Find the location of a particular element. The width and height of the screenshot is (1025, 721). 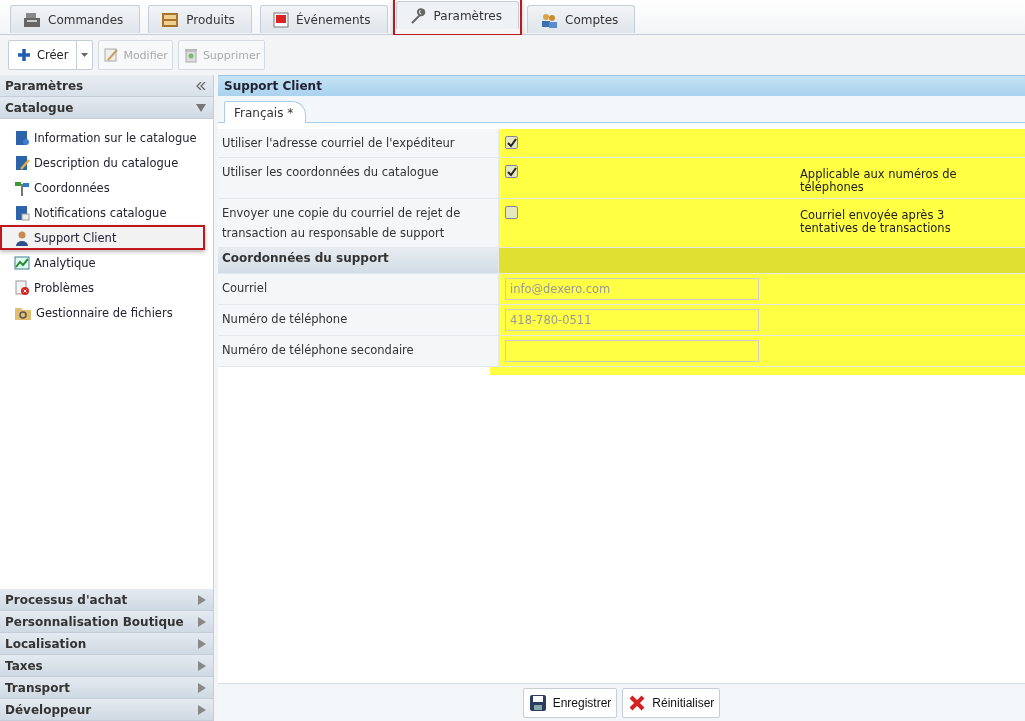

button-label: Créer is located at coordinates (53, 55).